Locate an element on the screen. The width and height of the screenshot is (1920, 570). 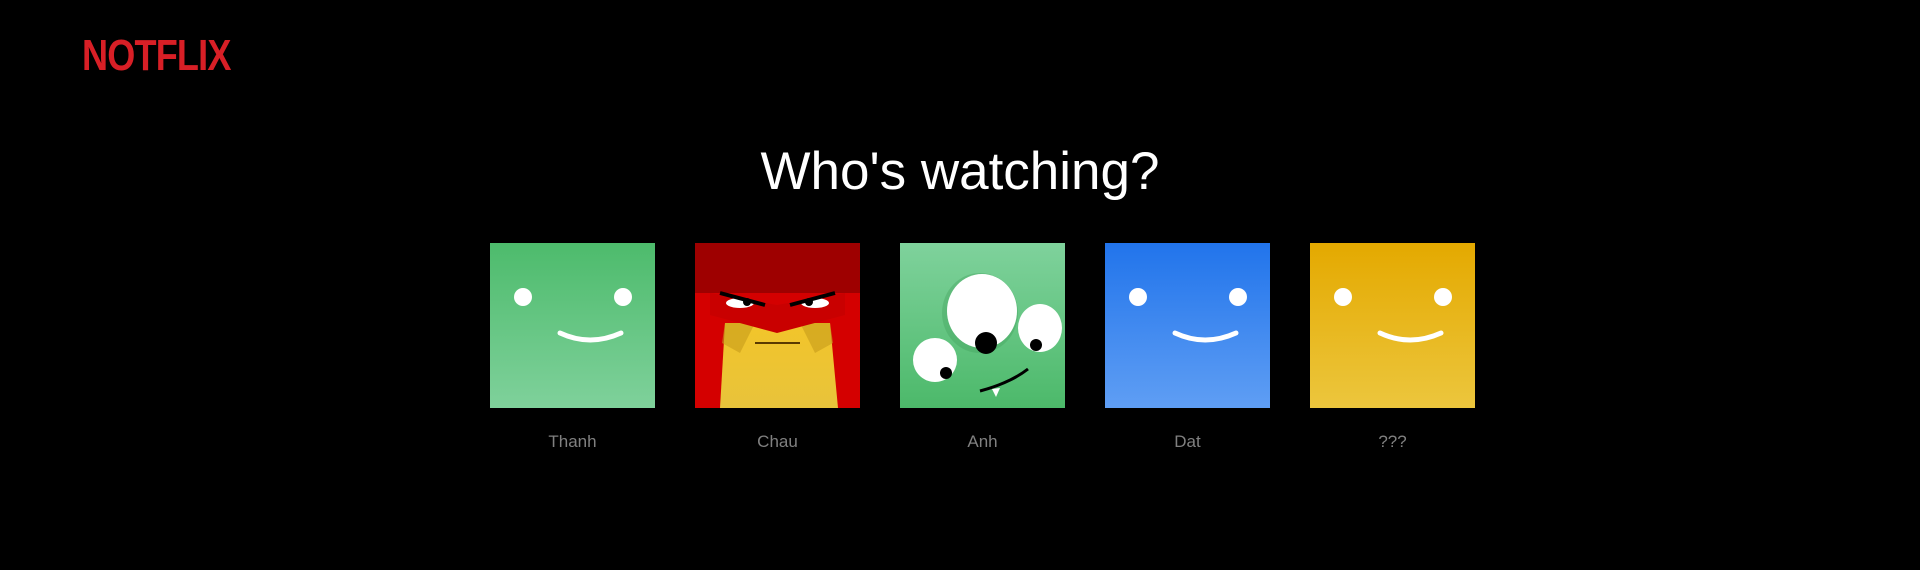
profile-anh: Anh is located at coordinates (982, 347).